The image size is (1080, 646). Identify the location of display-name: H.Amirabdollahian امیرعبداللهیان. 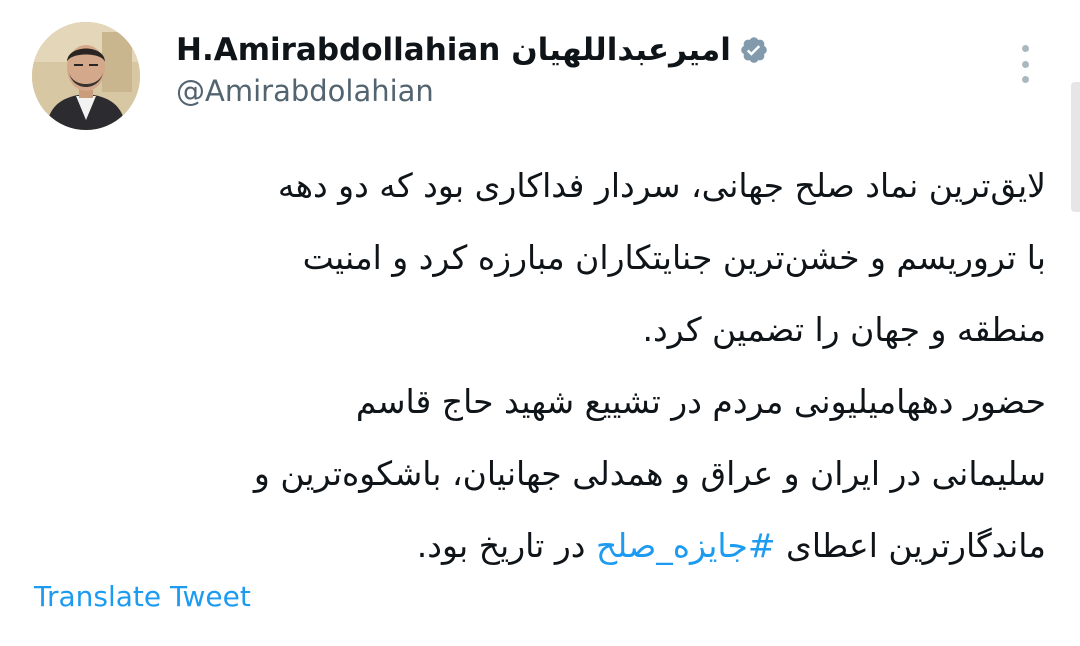
(453, 50).